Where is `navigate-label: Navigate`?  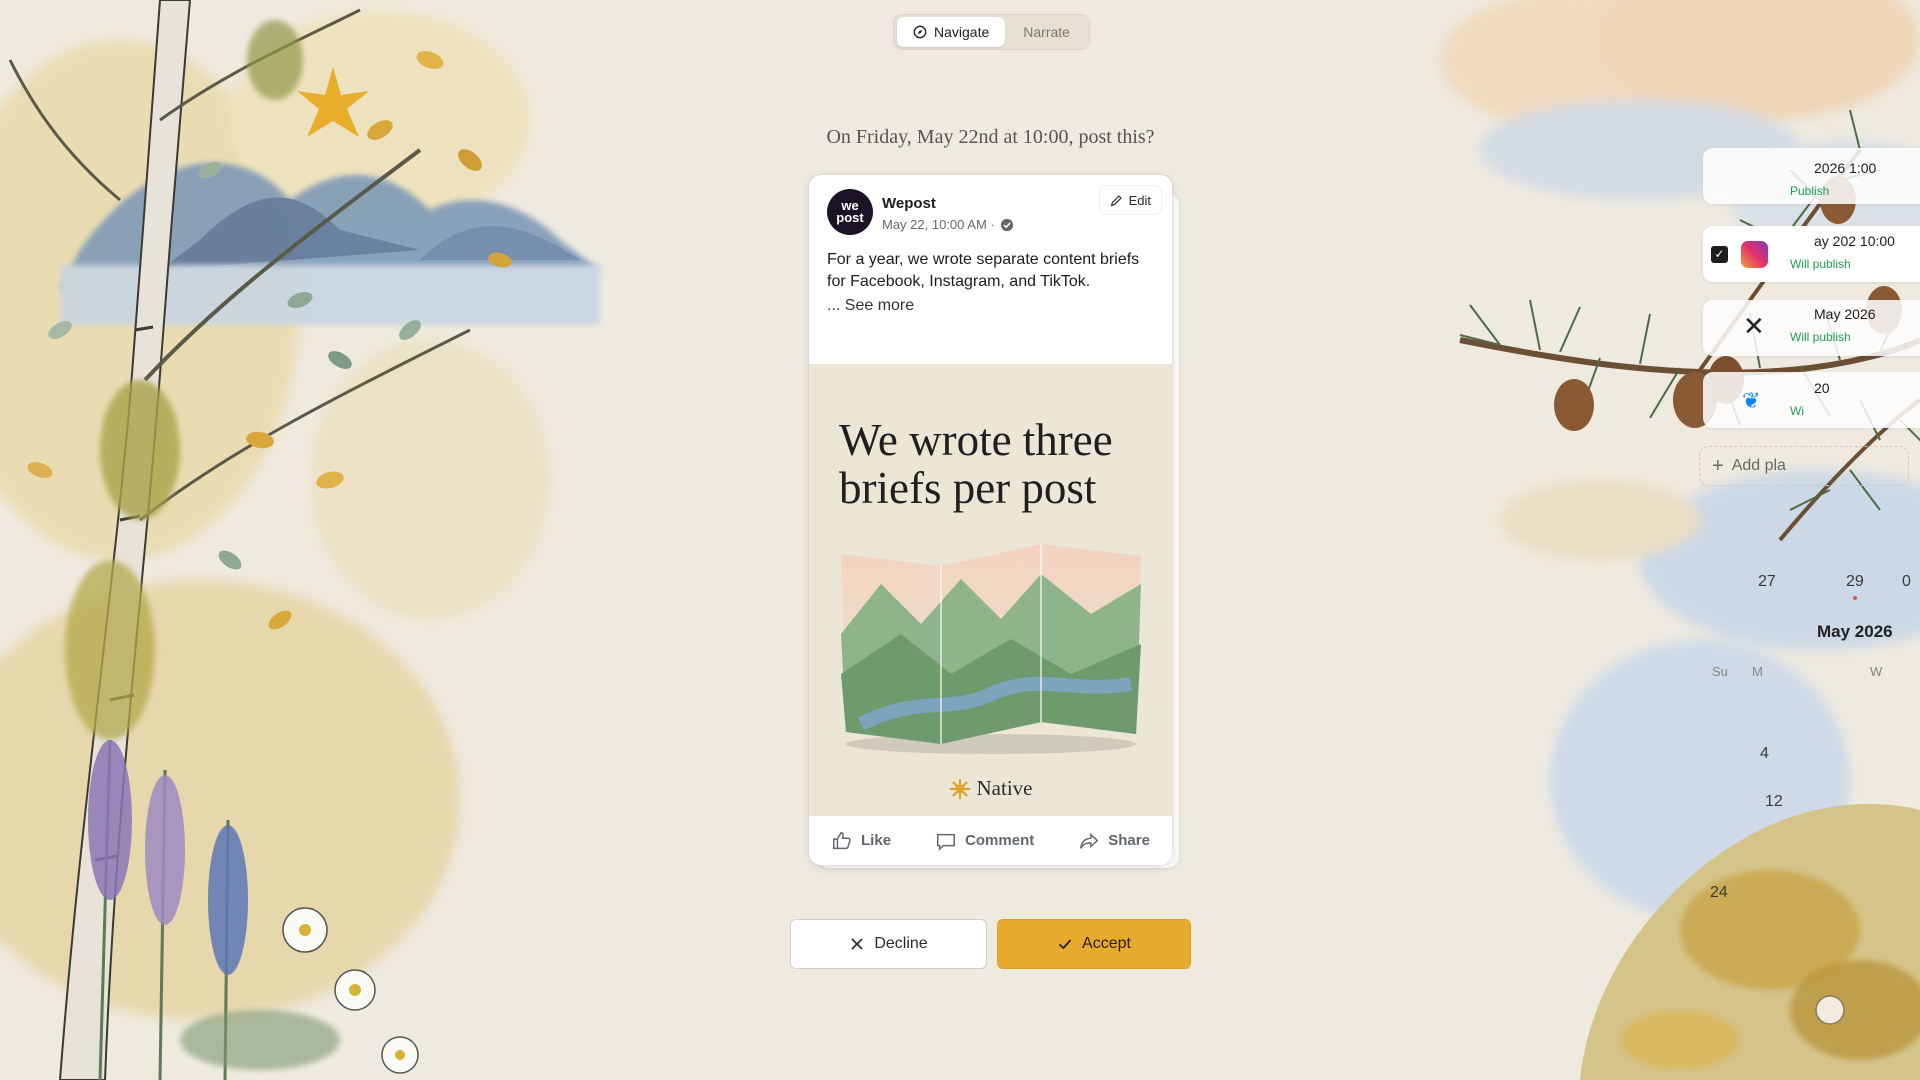
navigate-label: Navigate is located at coordinates (962, 32).